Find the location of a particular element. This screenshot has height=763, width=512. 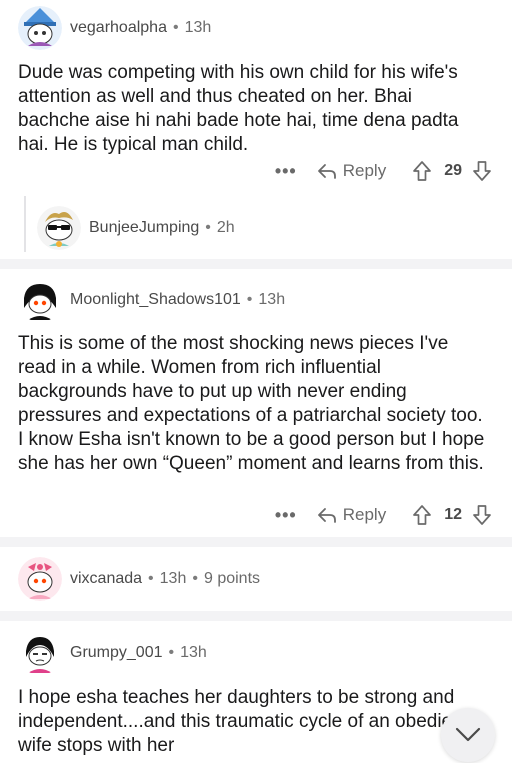

comment-meta: Grumpy_001 • 13h is located at coordinates (138, 653).